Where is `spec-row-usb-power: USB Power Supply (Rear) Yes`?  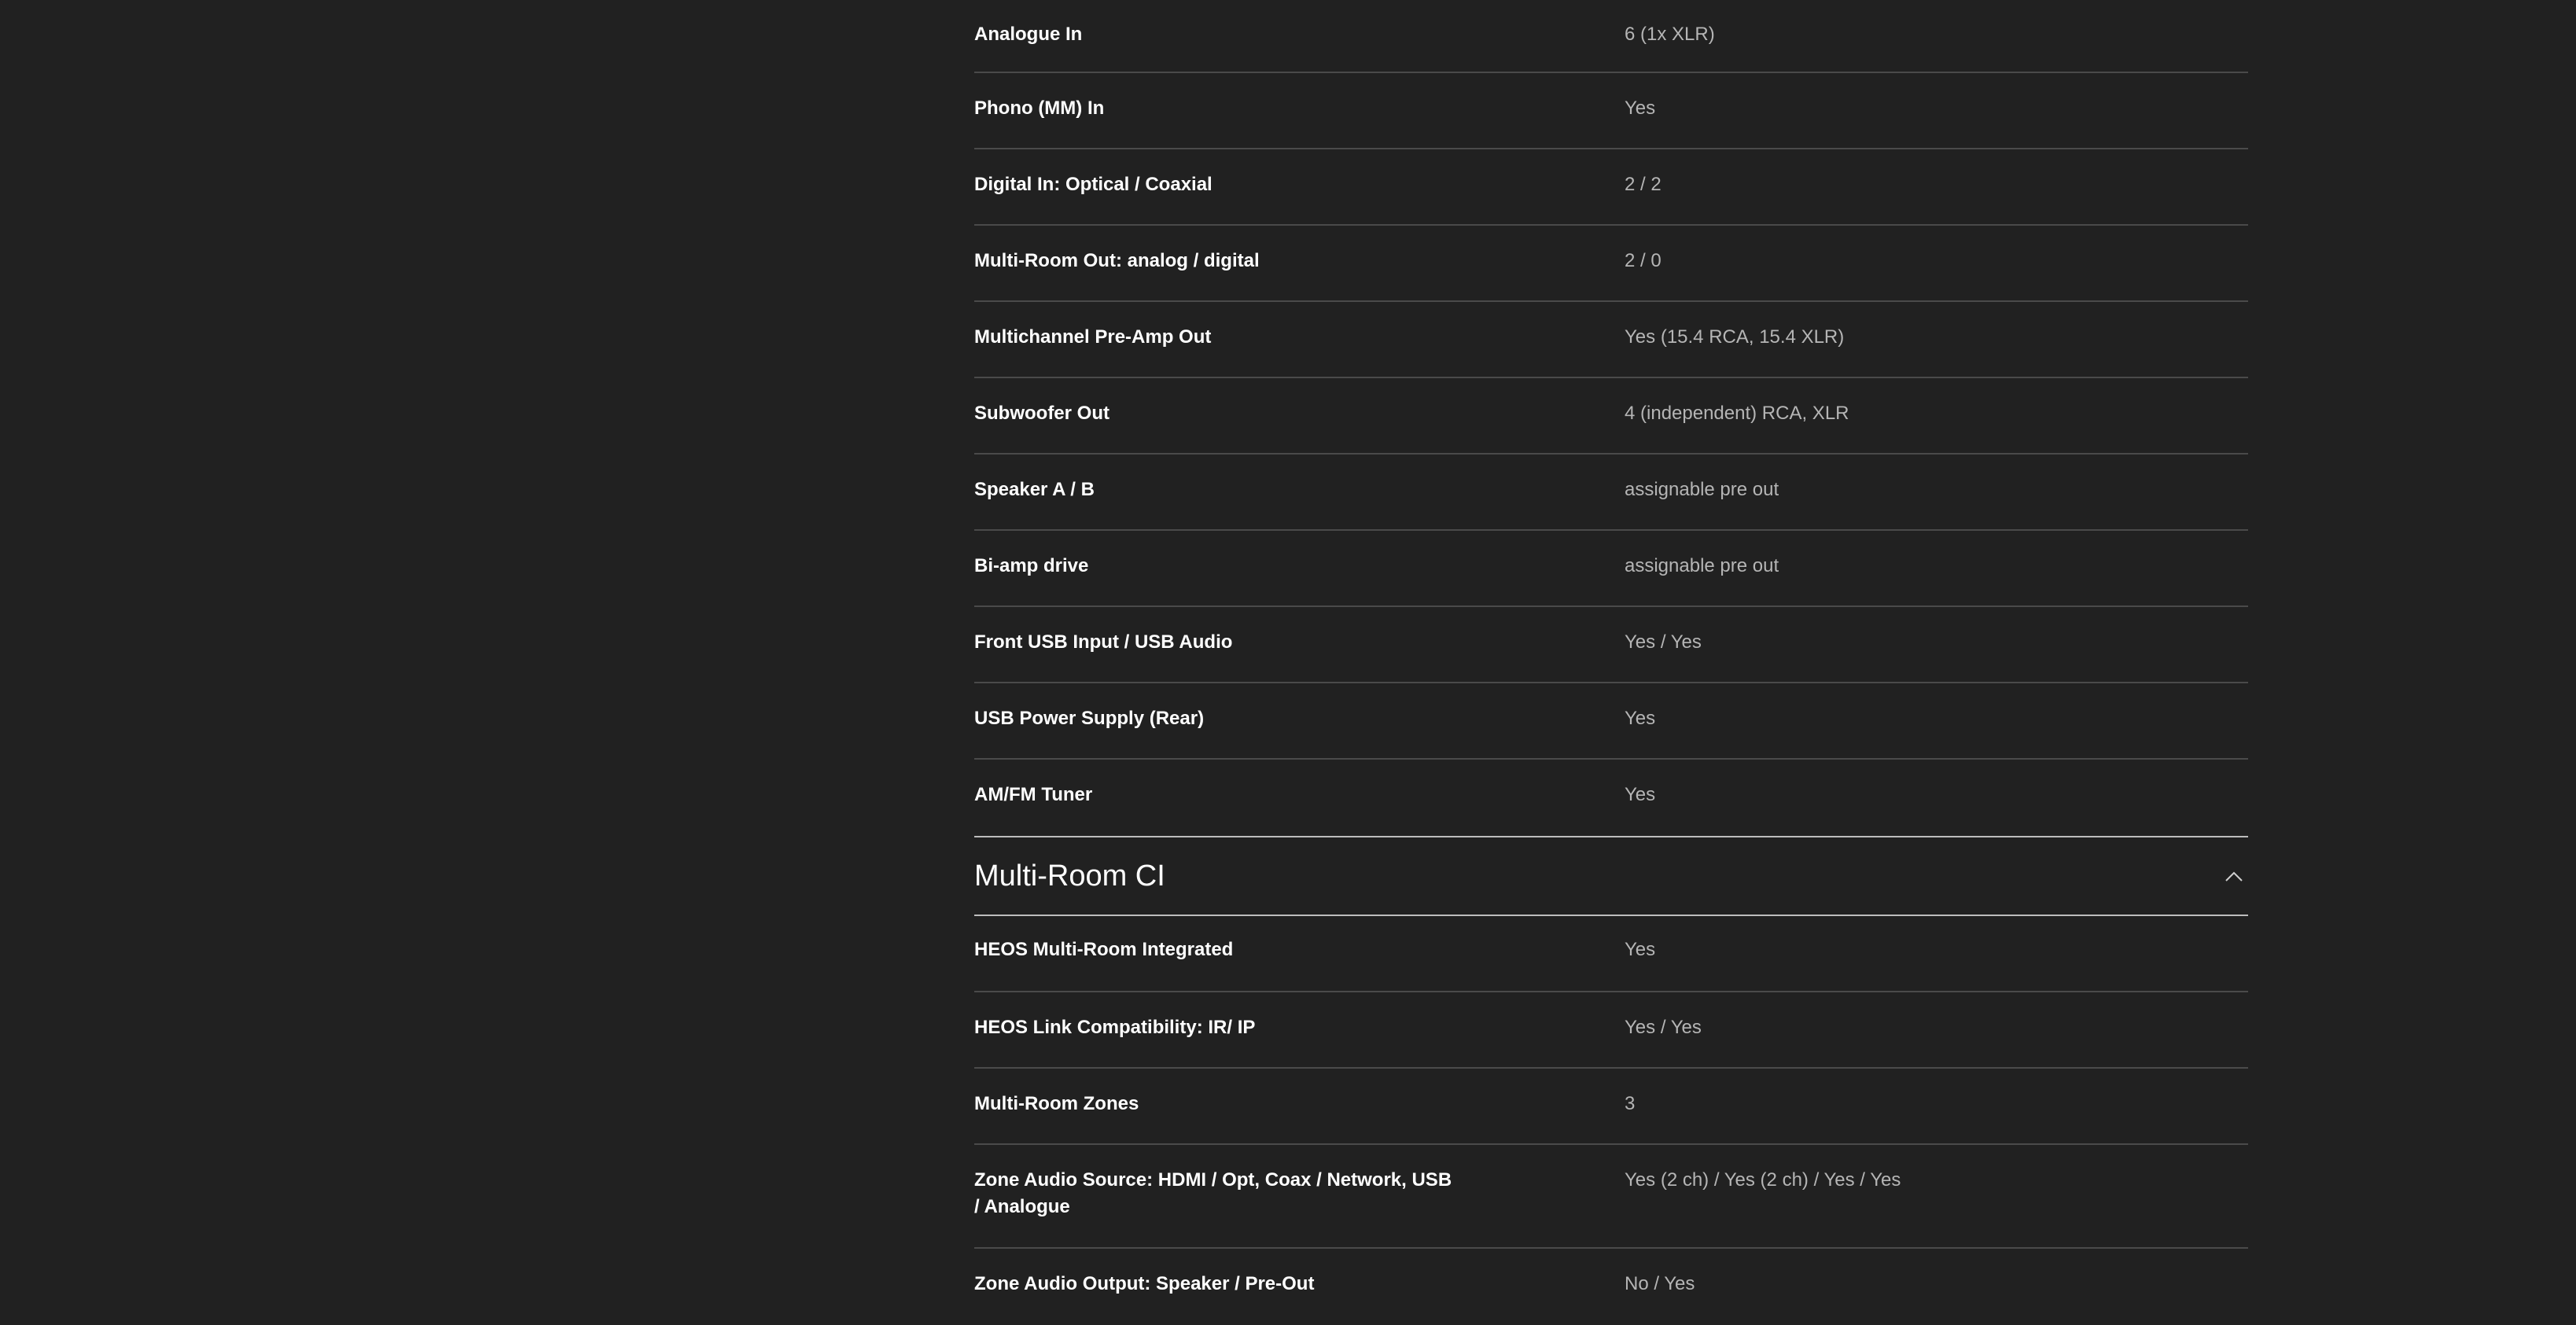
spec-row-usb-power: USB Power Supply (Rear) Yes is located at coordinates (1611, 721).